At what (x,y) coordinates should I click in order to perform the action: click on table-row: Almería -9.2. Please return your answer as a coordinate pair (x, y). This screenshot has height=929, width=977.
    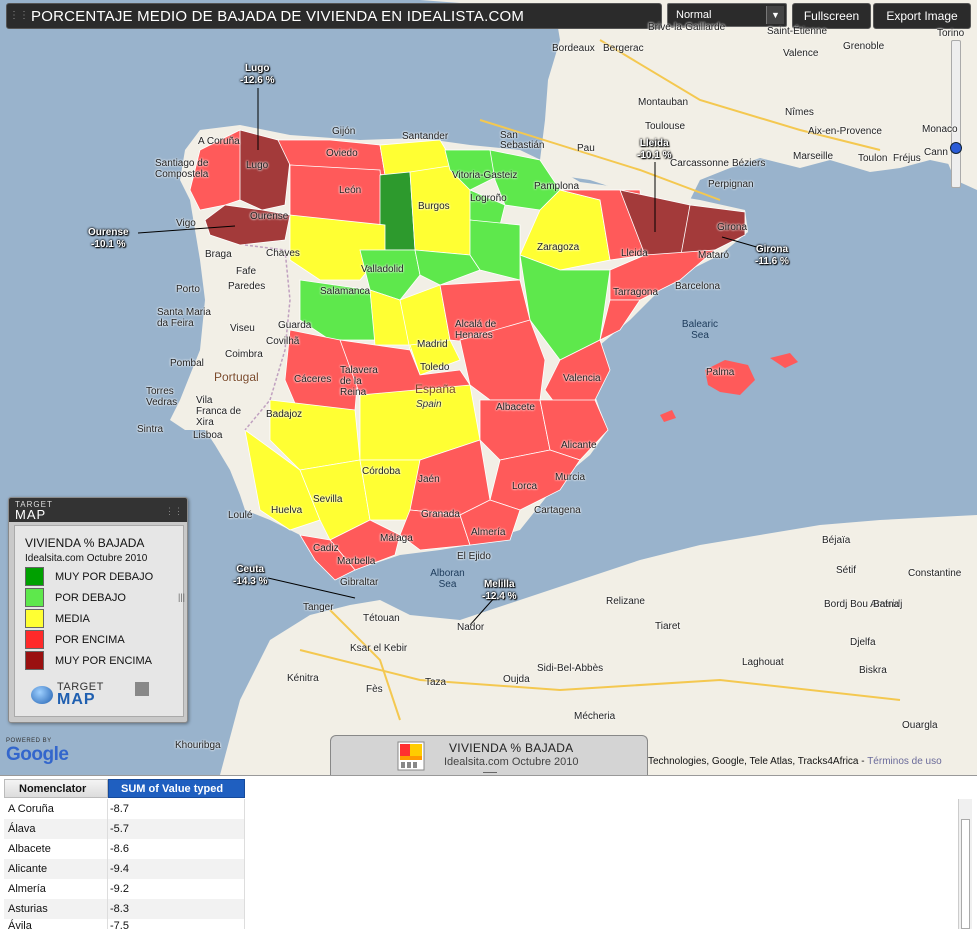
    Looking at the image, I should click on (124, 889).